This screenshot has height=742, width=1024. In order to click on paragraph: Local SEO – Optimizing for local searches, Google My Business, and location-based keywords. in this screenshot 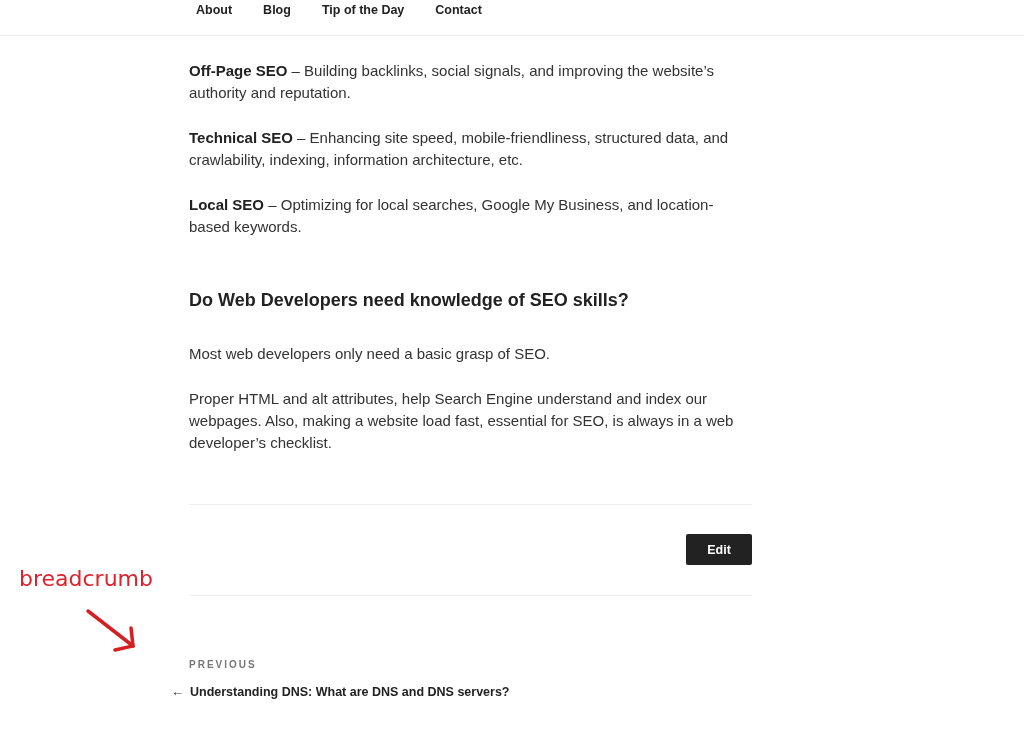, I will do `click(452, 216)`.